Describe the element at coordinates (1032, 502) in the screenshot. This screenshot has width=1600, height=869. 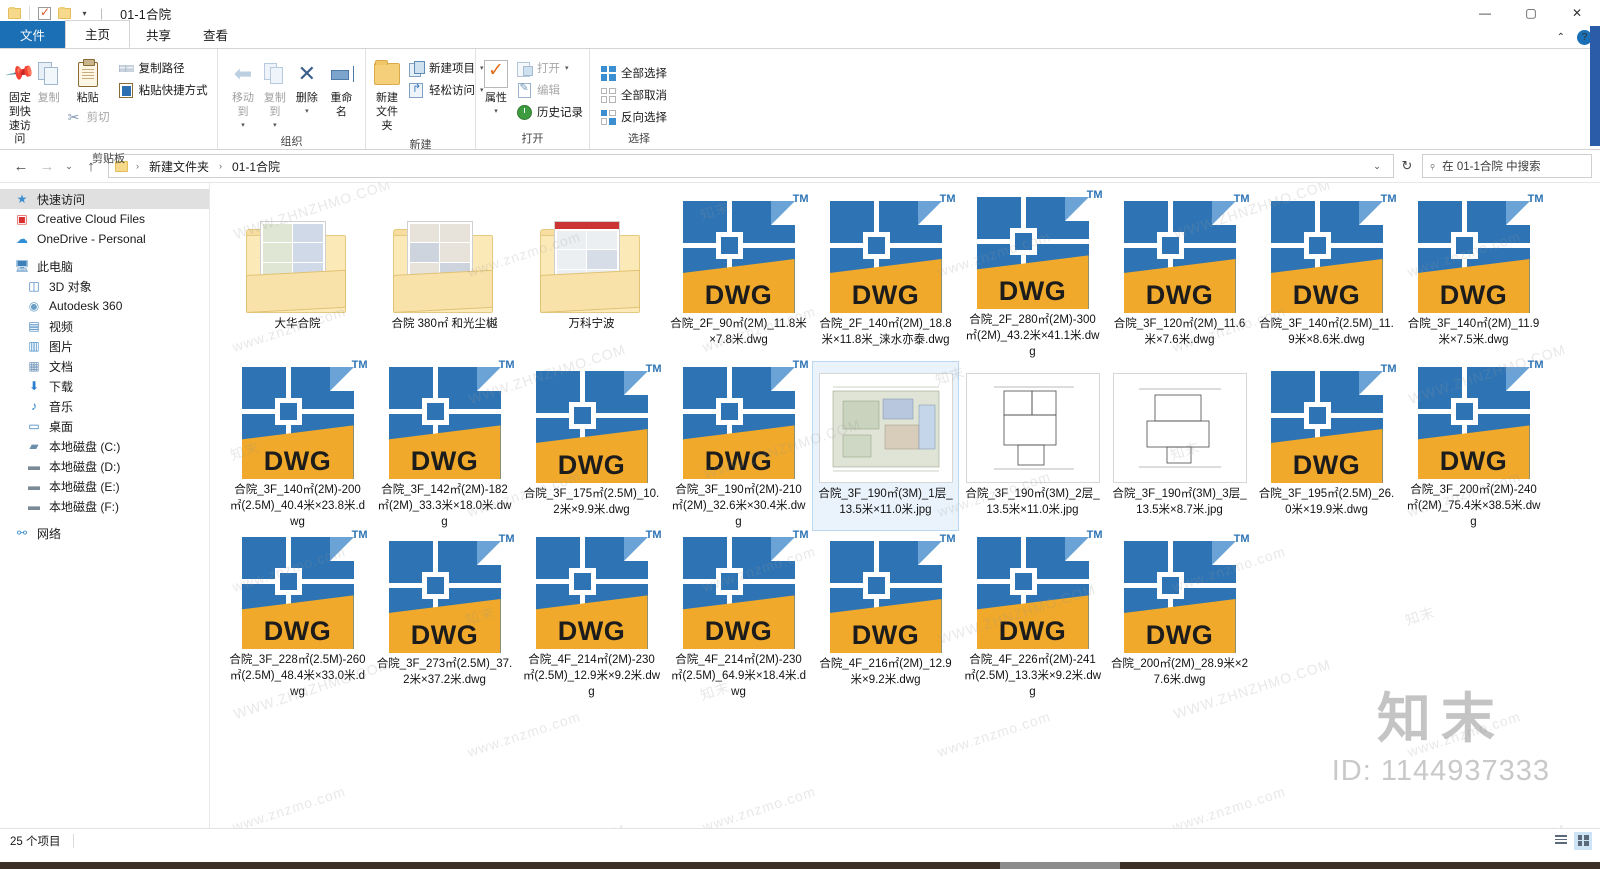
I see `item-name: 合院_3F_190㎡(3M)_2层_13.5米×11.0米.jpg` at that location.